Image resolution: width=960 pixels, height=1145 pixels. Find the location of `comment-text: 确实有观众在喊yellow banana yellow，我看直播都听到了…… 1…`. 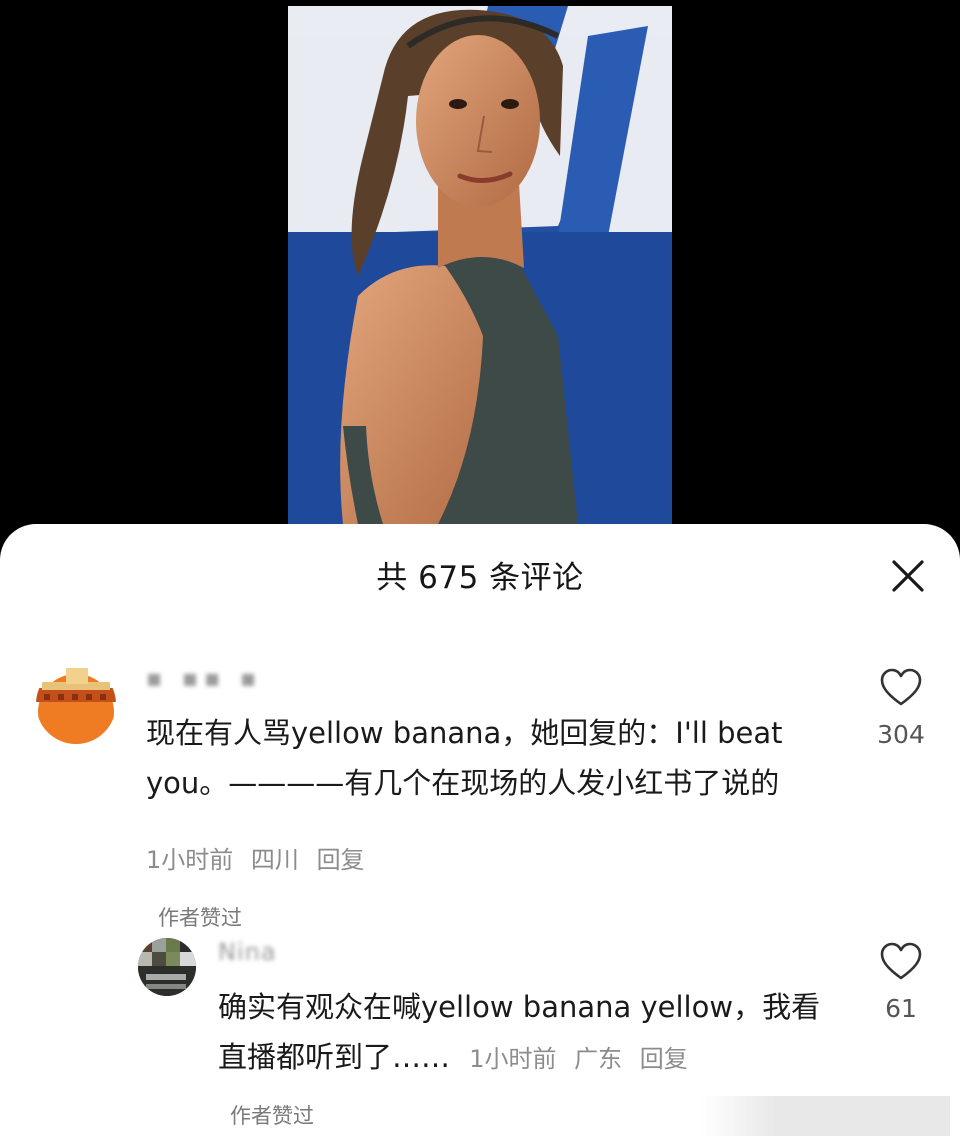

comment-text: 确实有观众在喊yellow banana yellow，我看直播都听到了…… 1… is located at coordinates (528, 1033).